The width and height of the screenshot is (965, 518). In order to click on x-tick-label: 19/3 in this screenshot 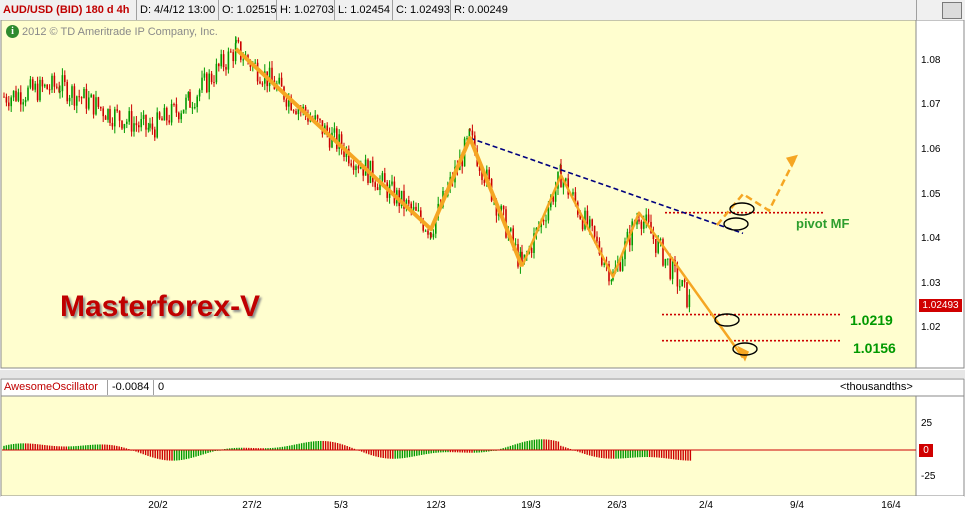, I will do `click(531, 505)`.